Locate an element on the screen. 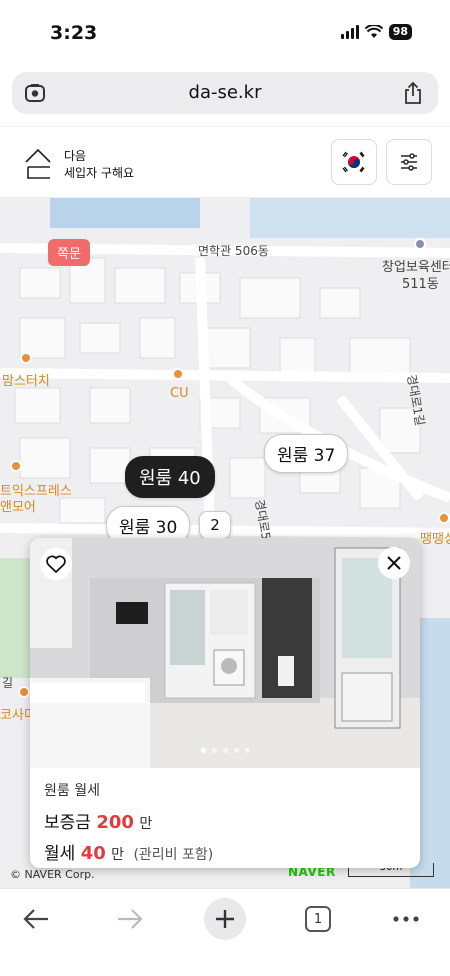  status-time: 3:23 is located at coordinates (74, 33).